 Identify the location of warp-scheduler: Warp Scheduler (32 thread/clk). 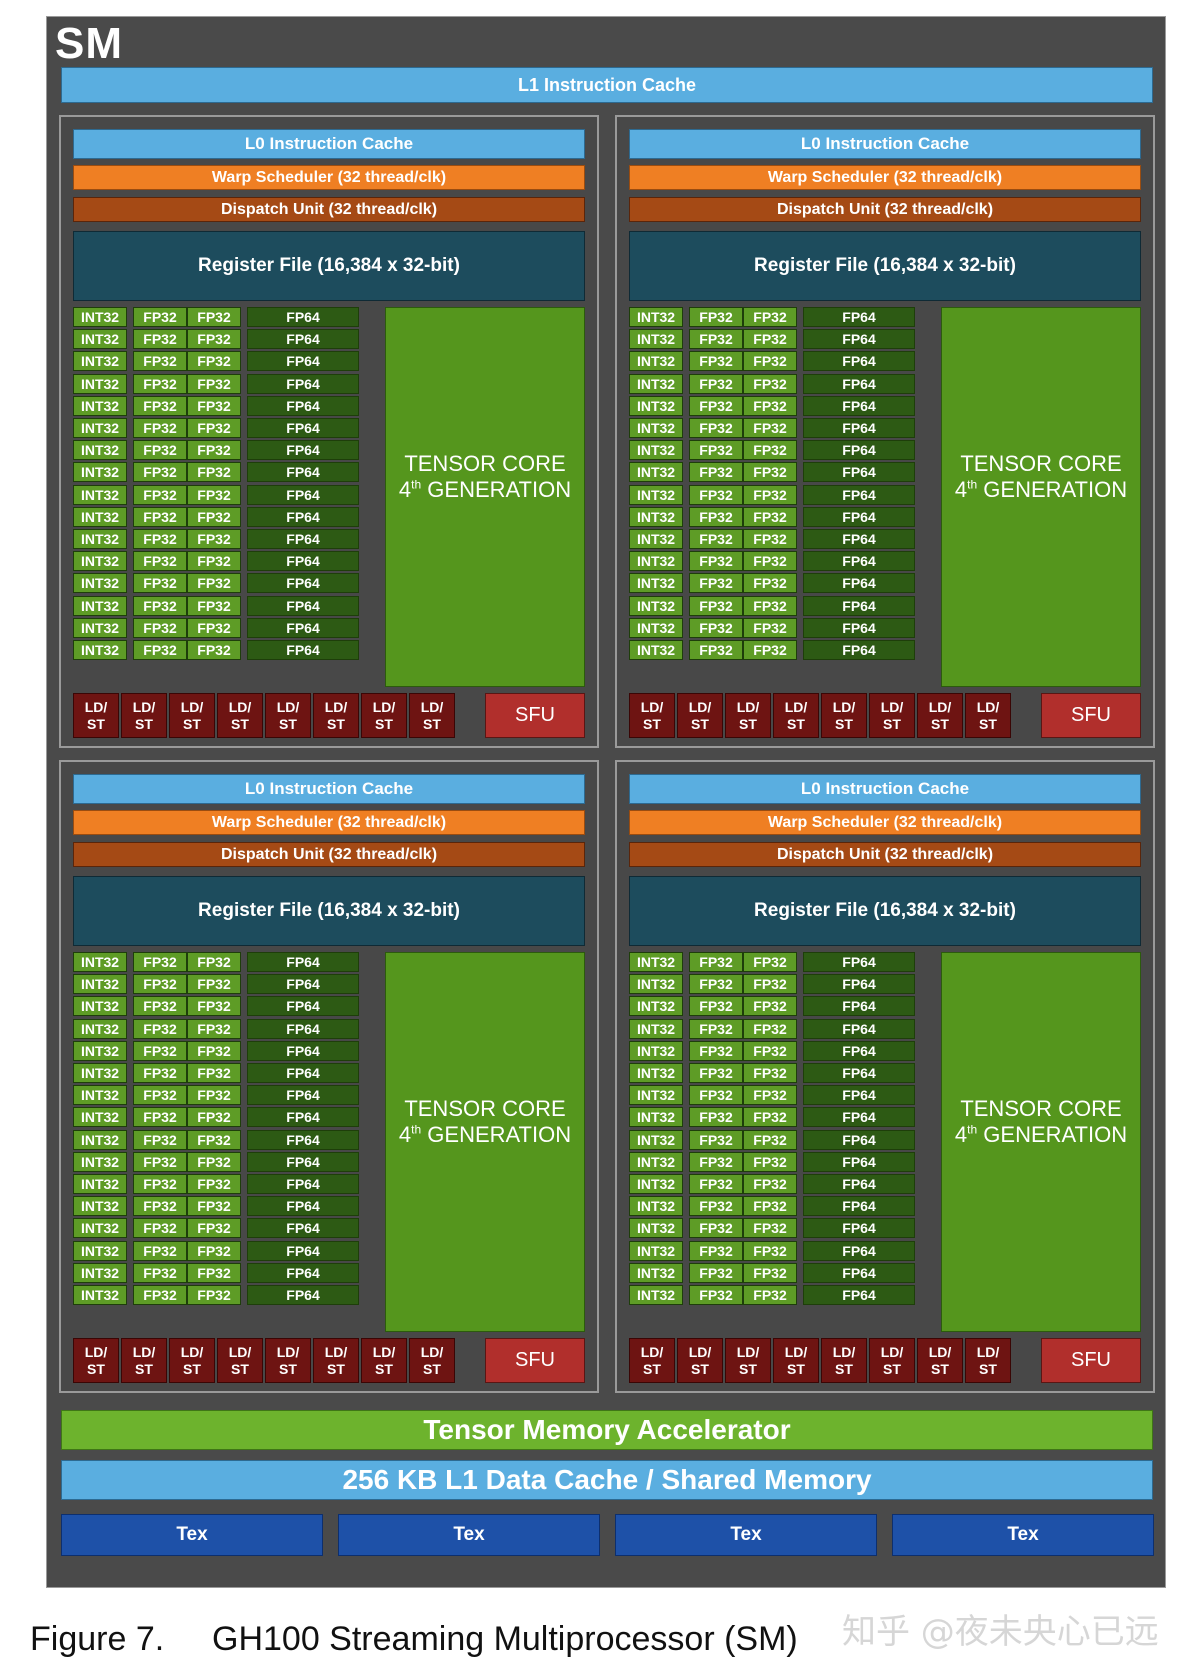
(329, 822).